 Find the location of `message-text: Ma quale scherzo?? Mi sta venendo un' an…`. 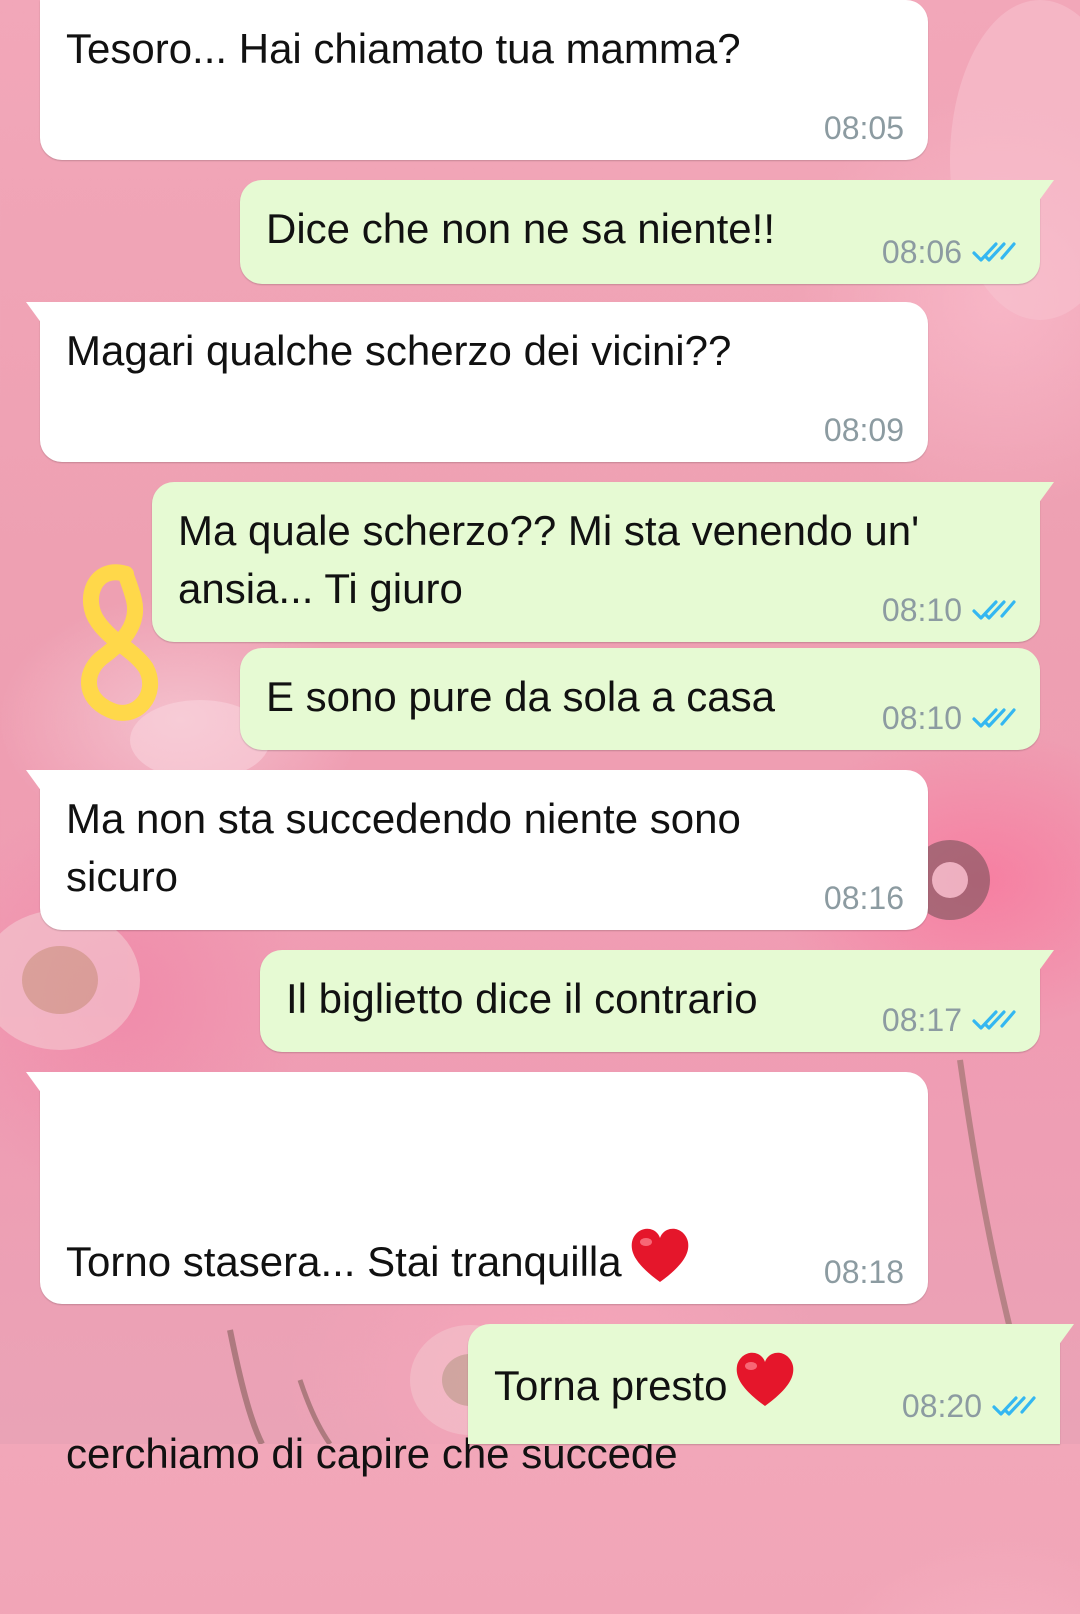

message-text: Ma quale scherzo?? Mi sta venendo un' an… is located at coordinates (549, 559).